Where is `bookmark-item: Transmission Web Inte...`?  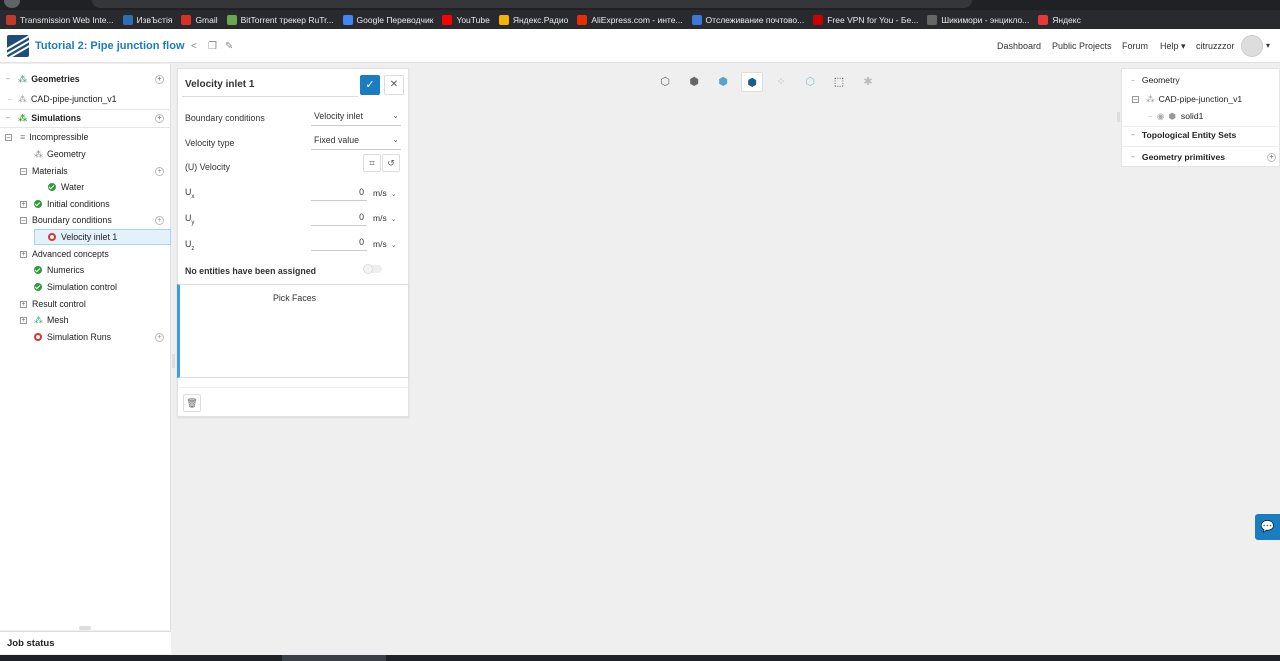
bookmark-item: Transmission Web Inte... is located at coordinates (60, 19).